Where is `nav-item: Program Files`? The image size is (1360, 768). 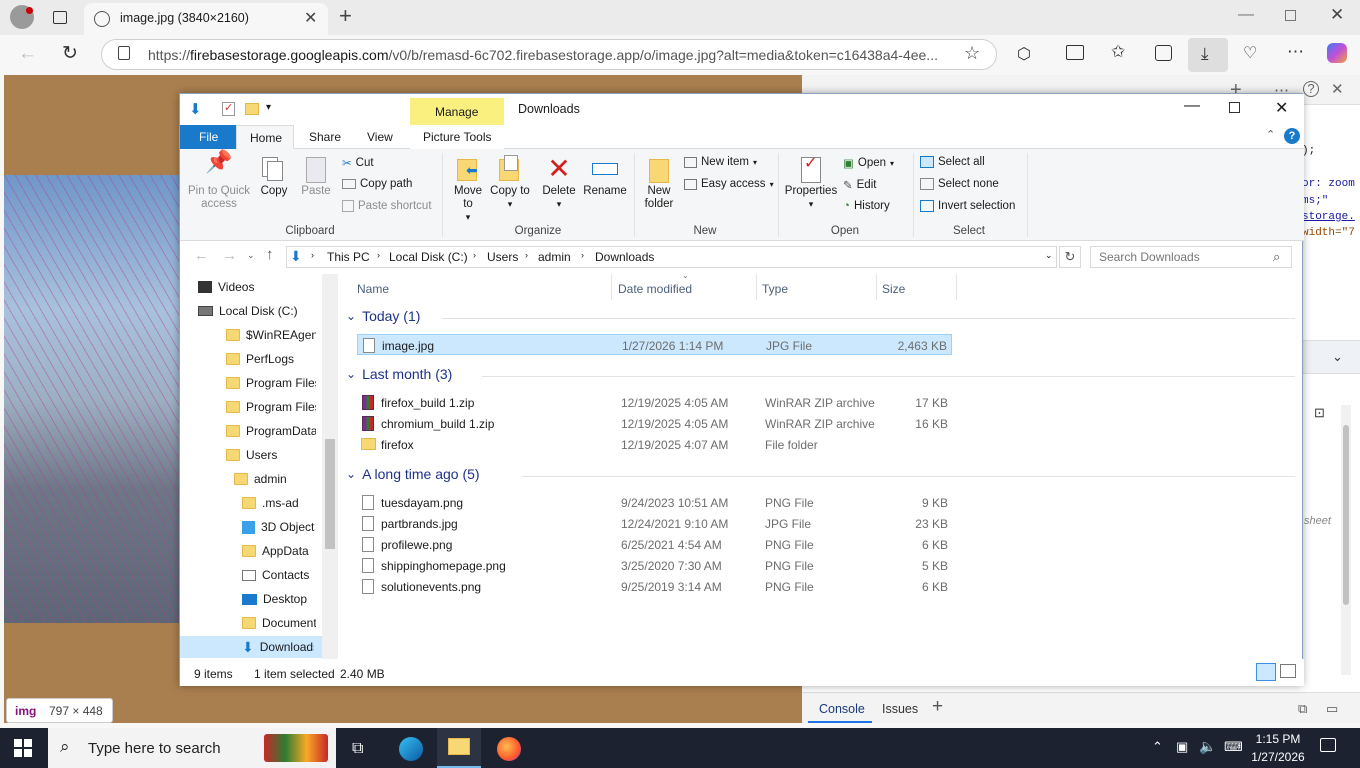
nav-item: Program Files is located at coordinates (271, 383).